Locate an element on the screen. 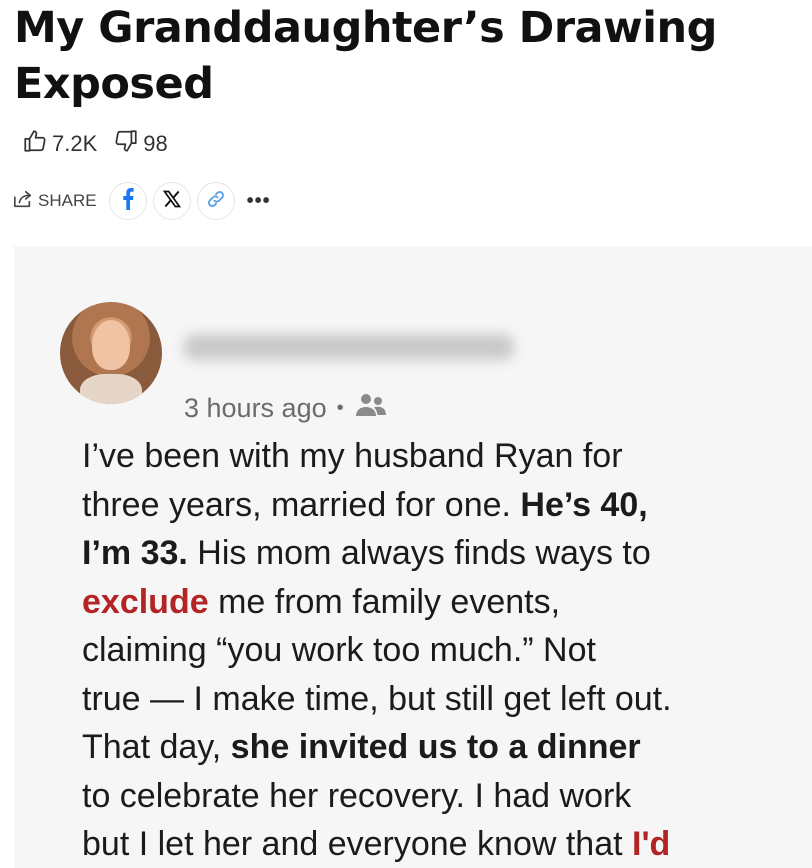 The image size is (812, 868). post-line: but I let her and everyone know that I'd is located at coordinates (442, 844).